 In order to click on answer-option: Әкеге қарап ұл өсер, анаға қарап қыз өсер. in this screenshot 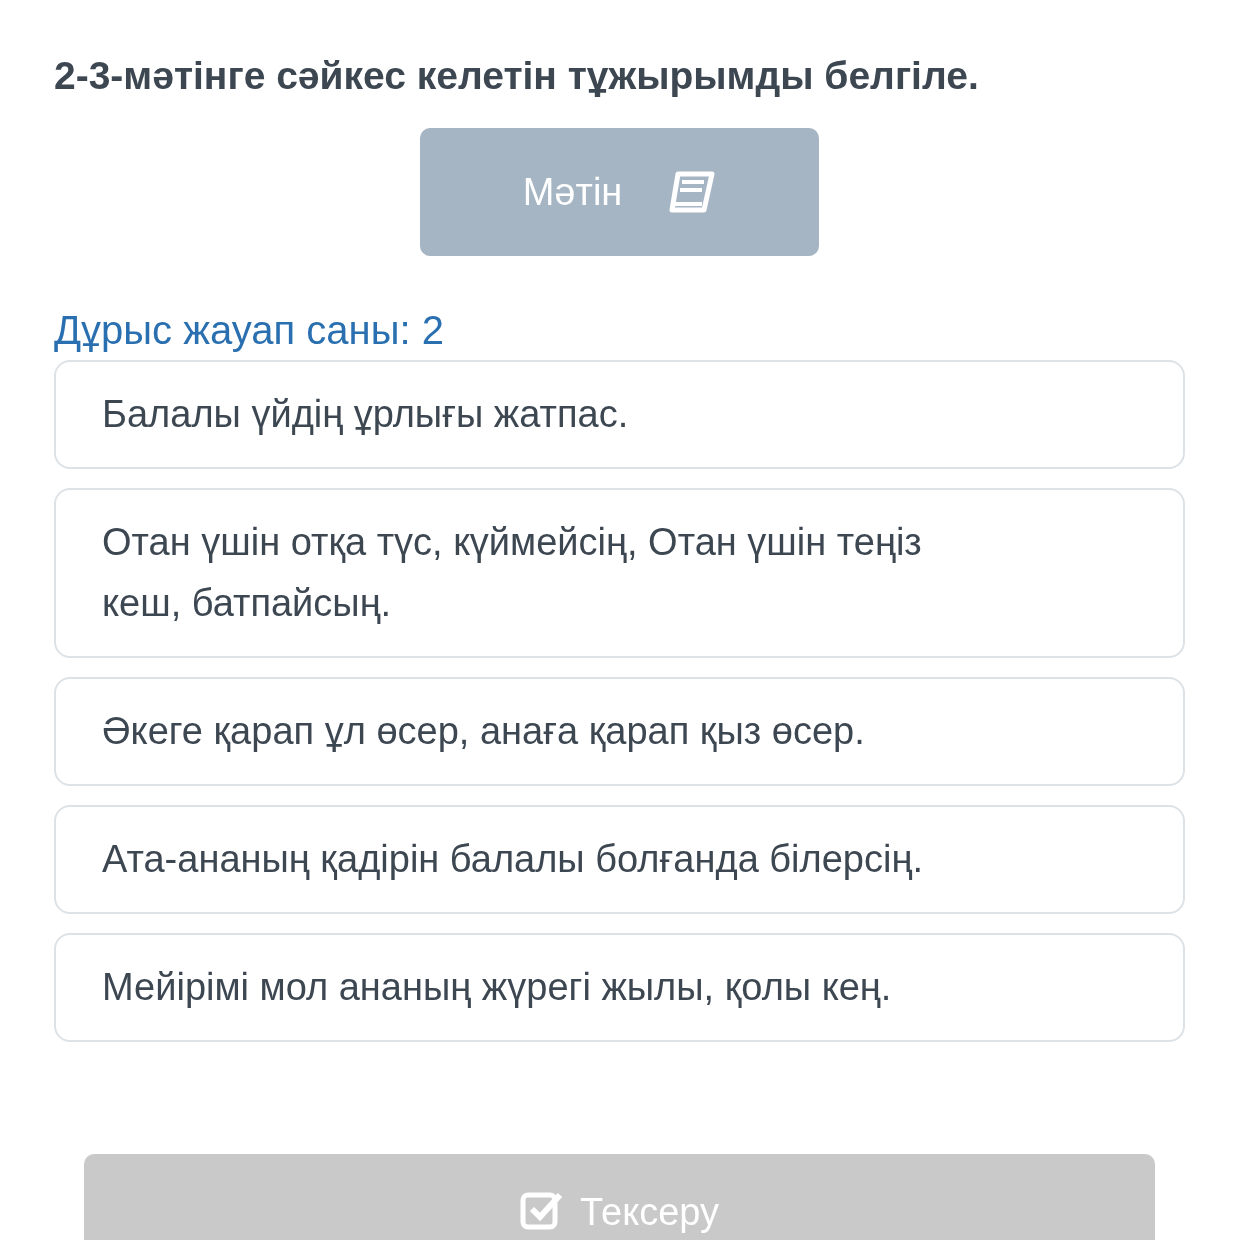, I will do `click(619, 731)`.